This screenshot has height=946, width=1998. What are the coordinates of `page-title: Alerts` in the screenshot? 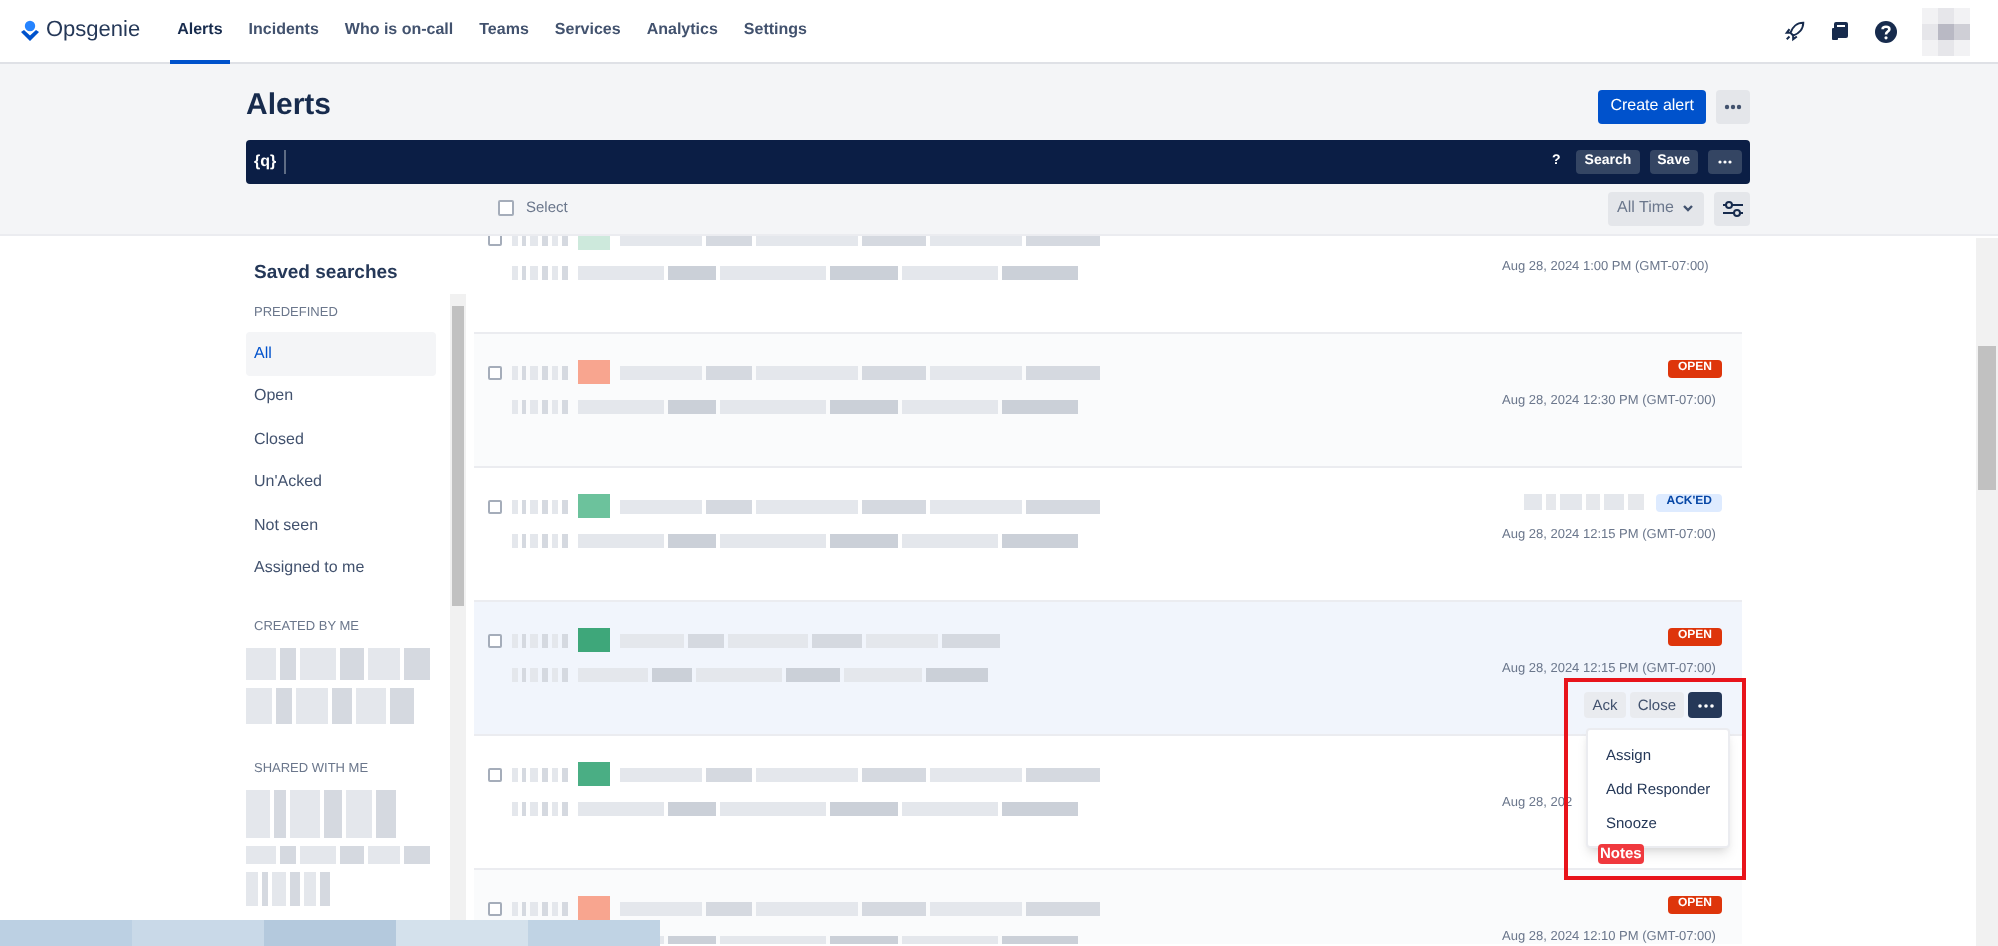 It's located at (289, 105).